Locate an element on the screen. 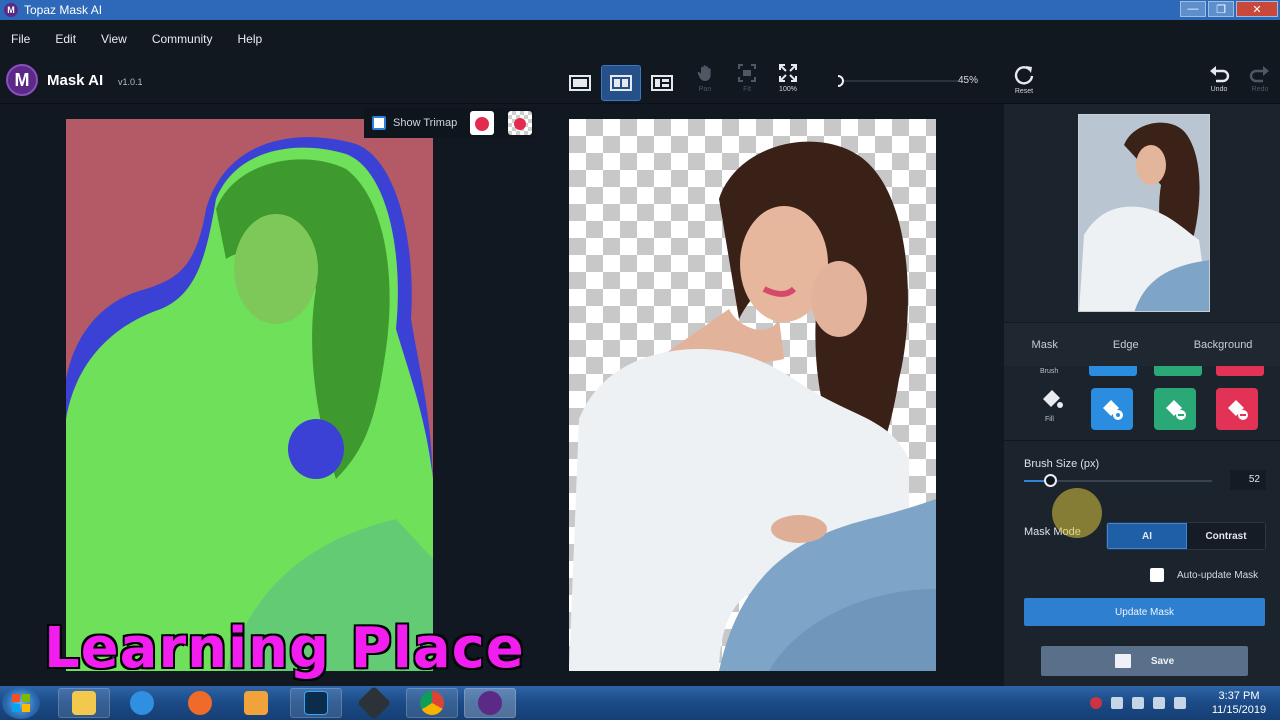  menu-view: View is located at coordinates (114, 39).